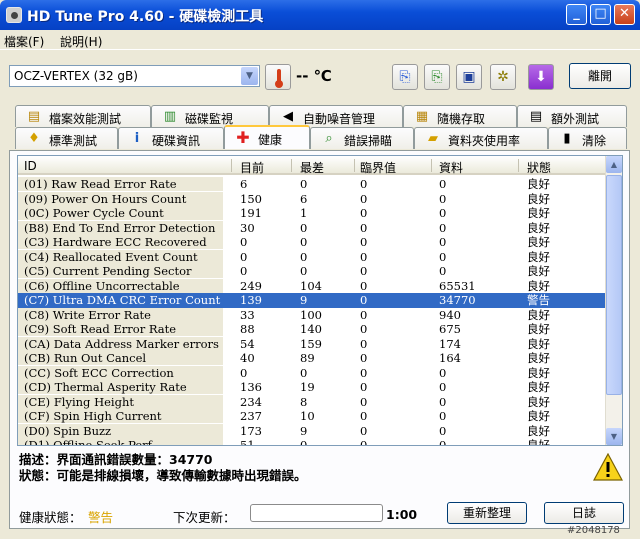 The width and height of the screenshot is (640, 539). Describe the element at coordinates (457, 300) in the screenshot. I see `table-cell: 34770` at that location.